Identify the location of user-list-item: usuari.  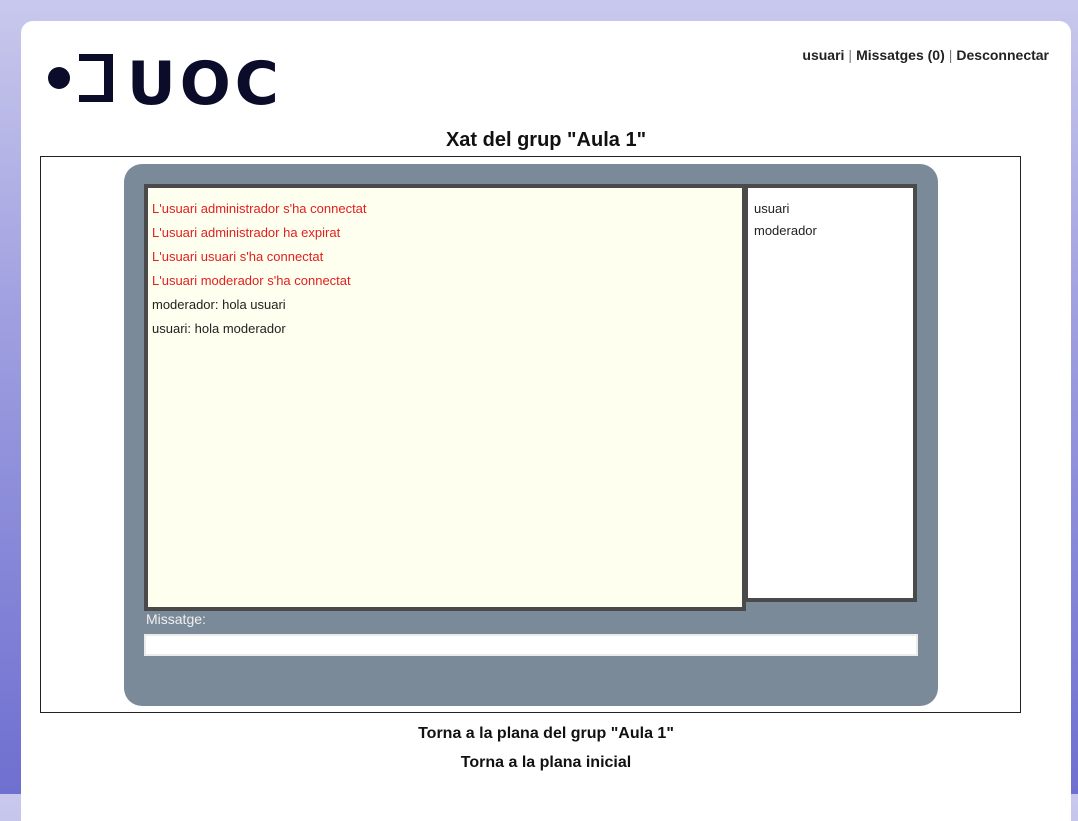
(772, 208).